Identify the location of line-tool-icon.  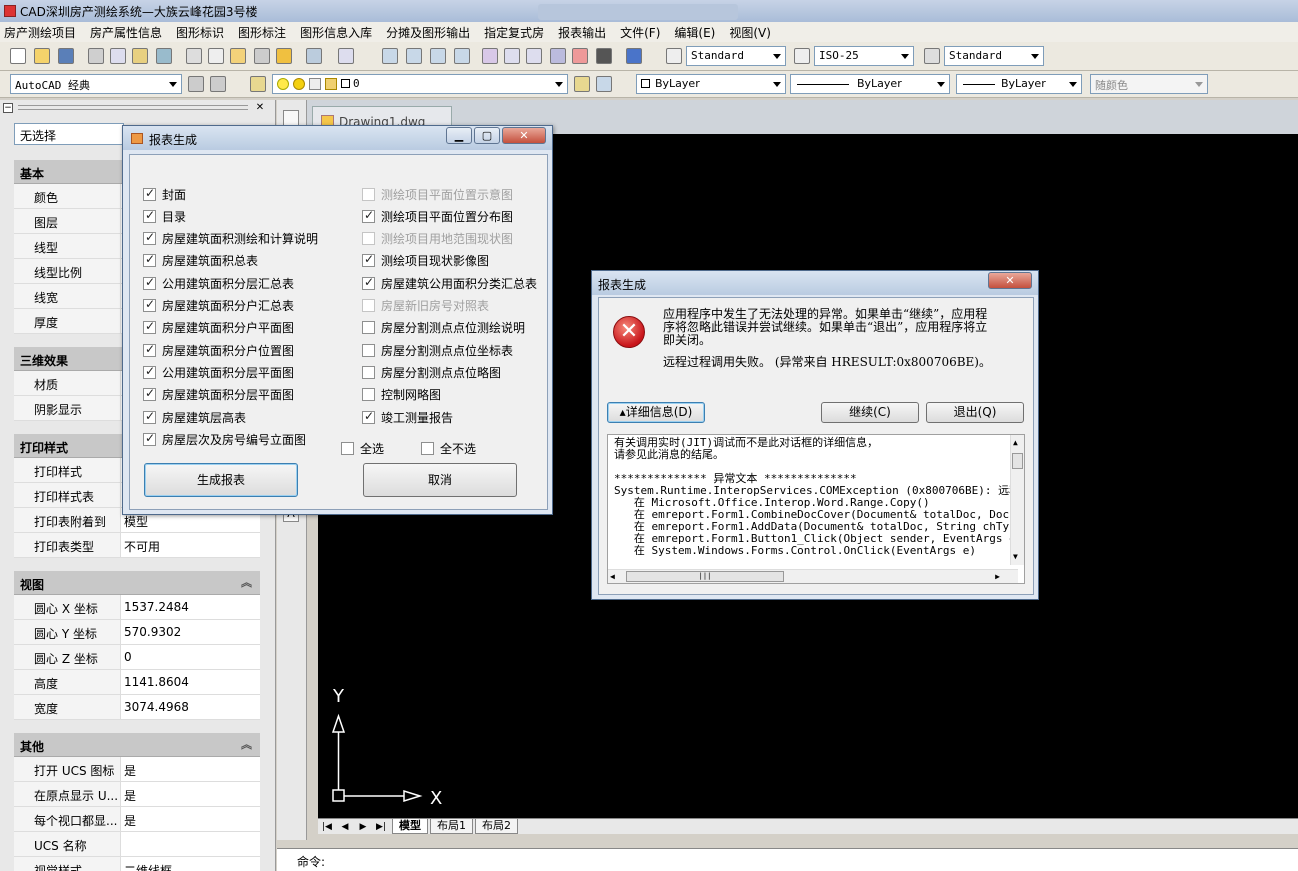
(291, 118).